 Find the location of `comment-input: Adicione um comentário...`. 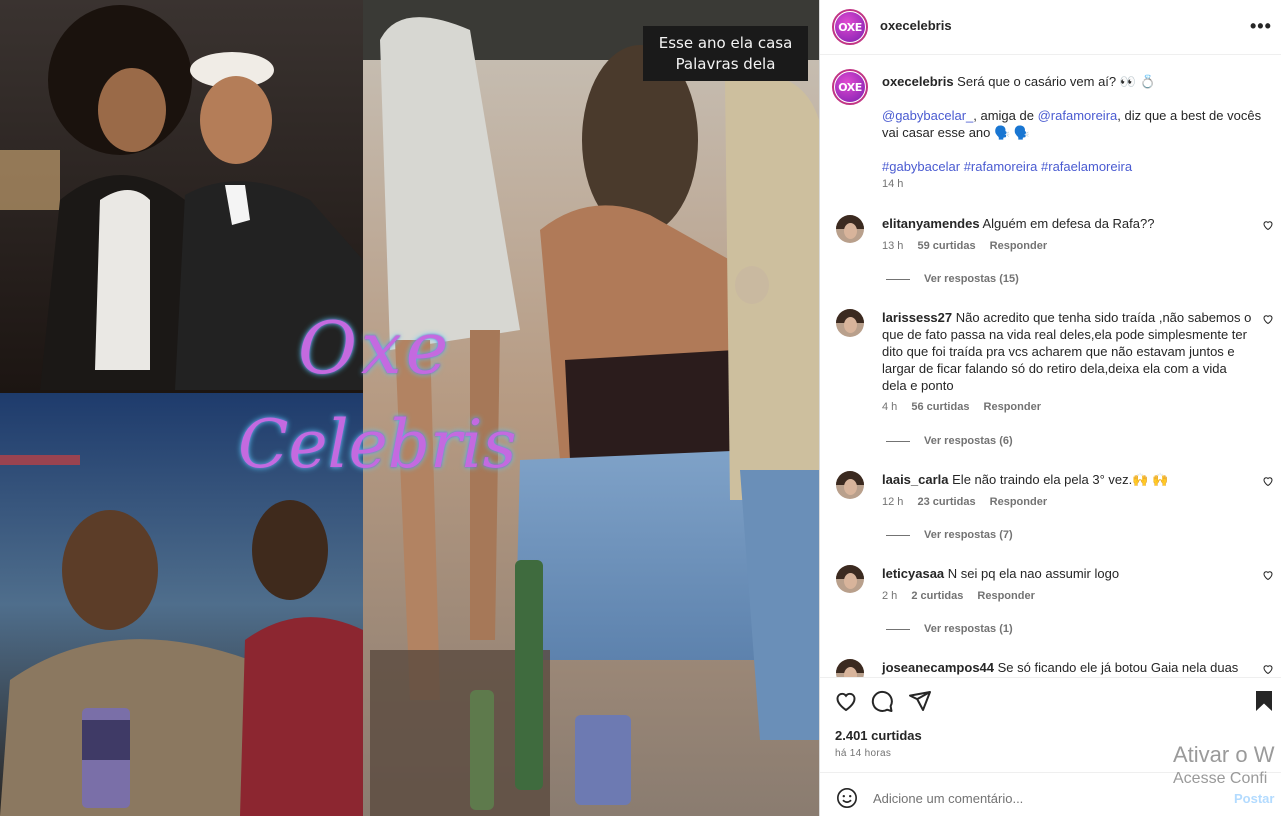

comment-input: Adicione um comentário... is located at coordinates (948, 798).